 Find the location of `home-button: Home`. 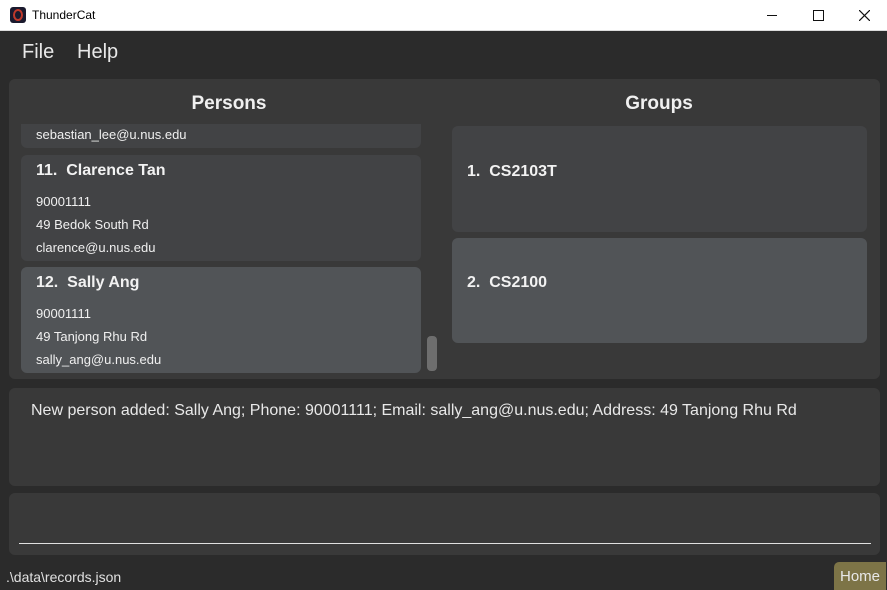

home-button: Home is located at coordinates (860, 576).